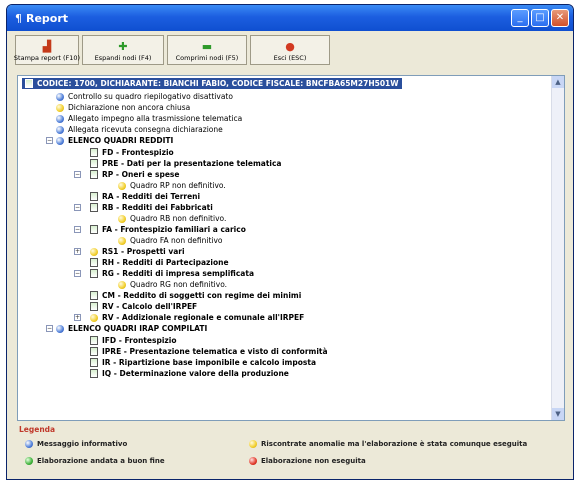 The height and width of the screenshot is (486, 580). What do you see at coordinates (123, 58) in the screenshot?
I see `expand-nodes-label: Espandi nodi (F4)` at bounding box center [123, 58].